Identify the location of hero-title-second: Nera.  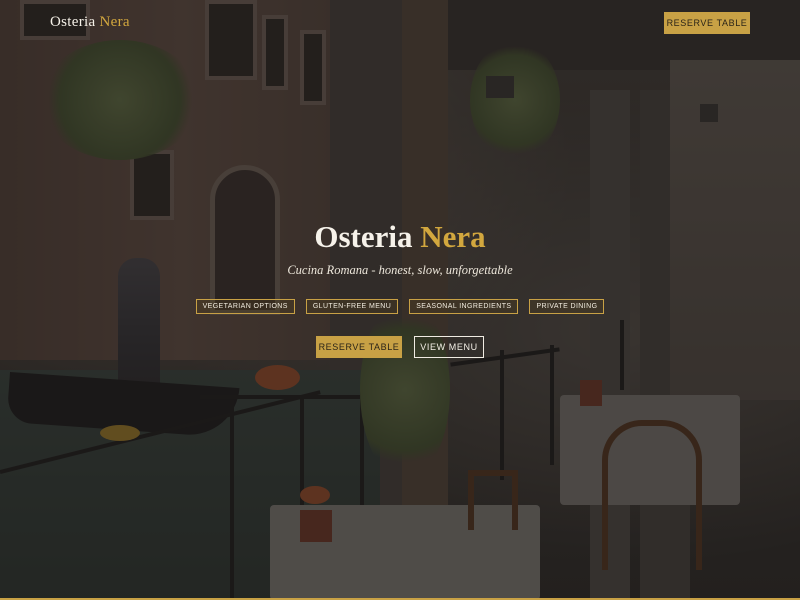
(453, 236).